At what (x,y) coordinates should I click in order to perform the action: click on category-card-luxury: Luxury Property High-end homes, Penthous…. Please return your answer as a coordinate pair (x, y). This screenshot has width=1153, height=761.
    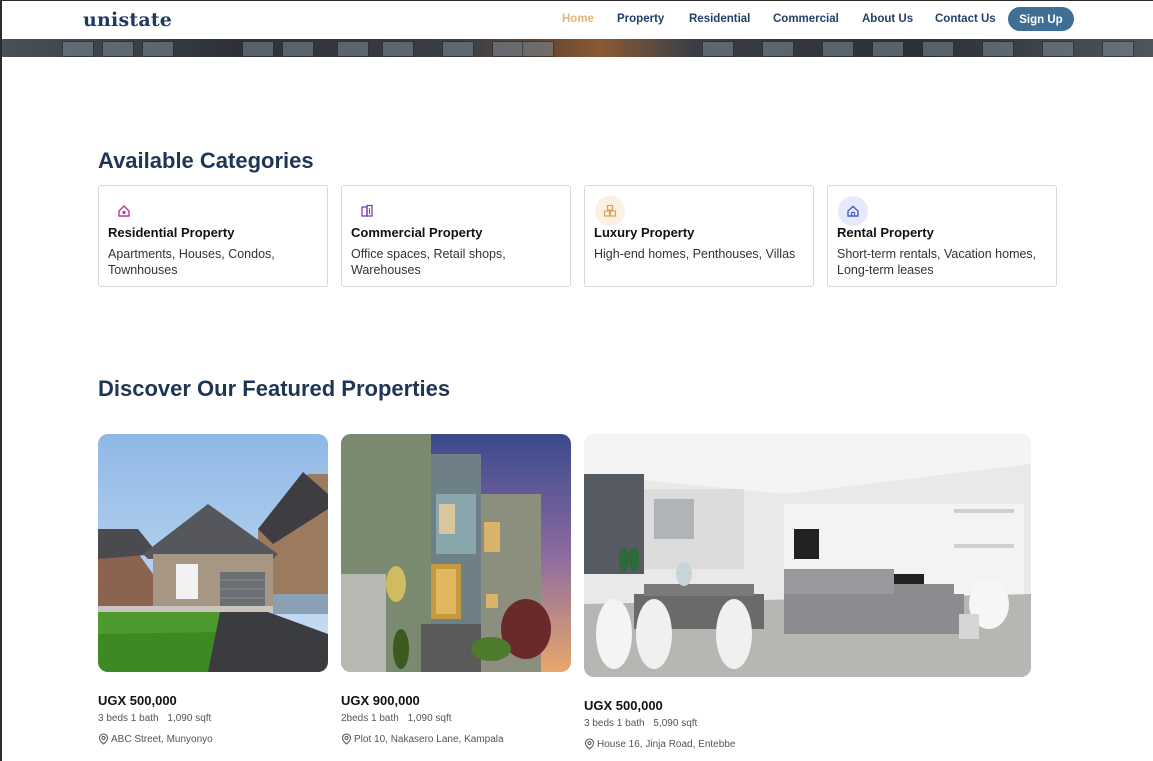
    Looking at the image, I should click on (699, 236).